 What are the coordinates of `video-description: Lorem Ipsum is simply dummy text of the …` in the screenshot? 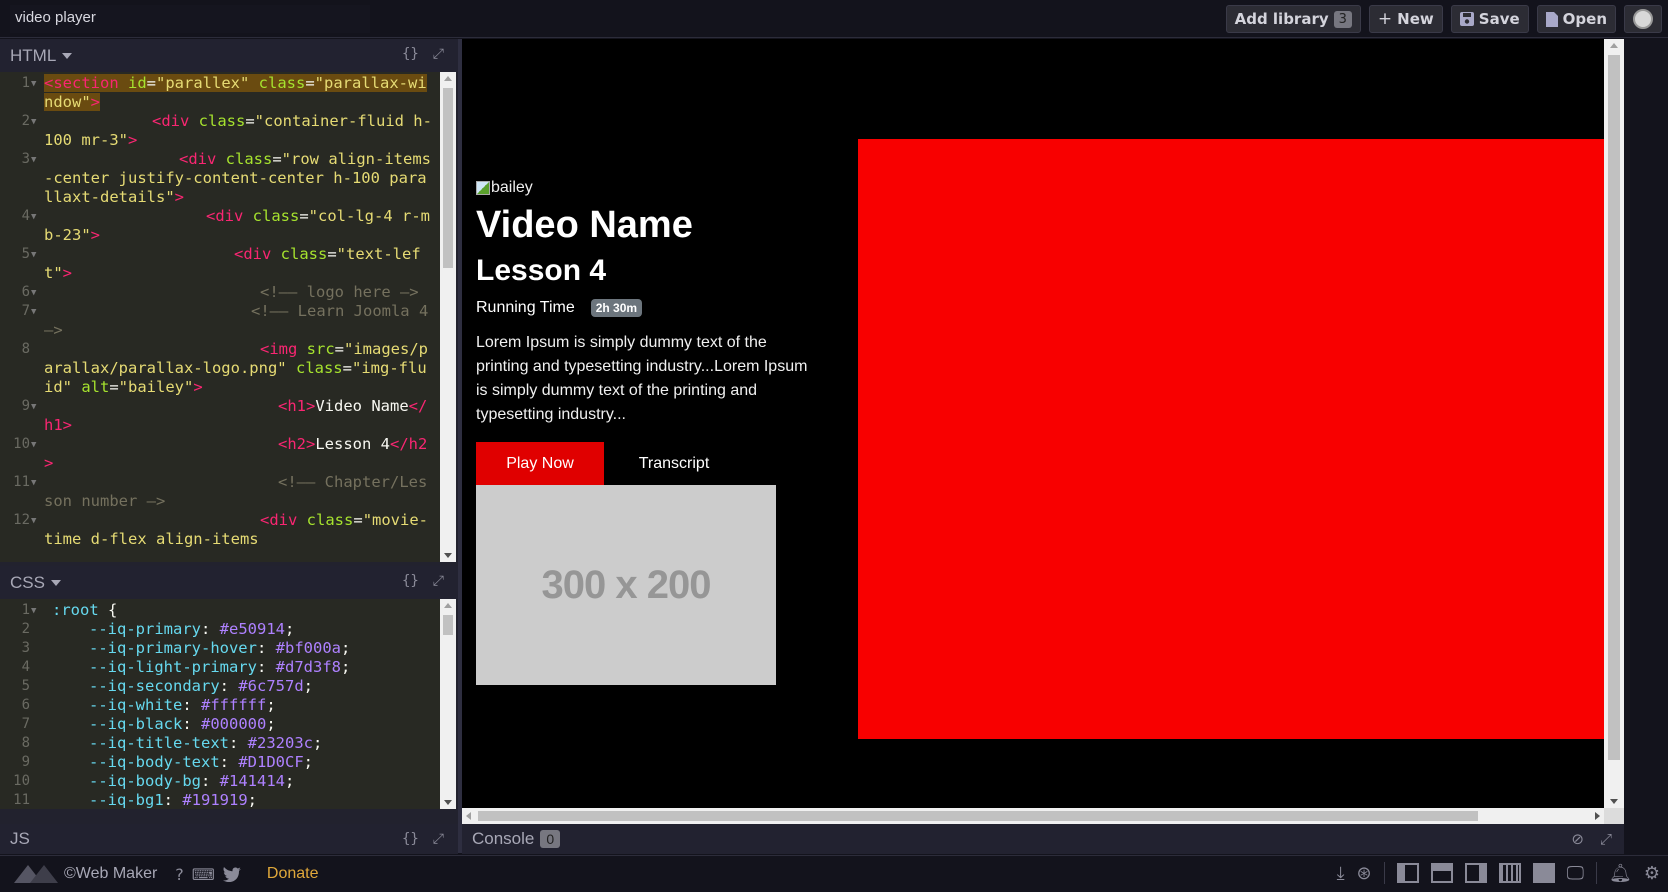 It's located at (642, 378).